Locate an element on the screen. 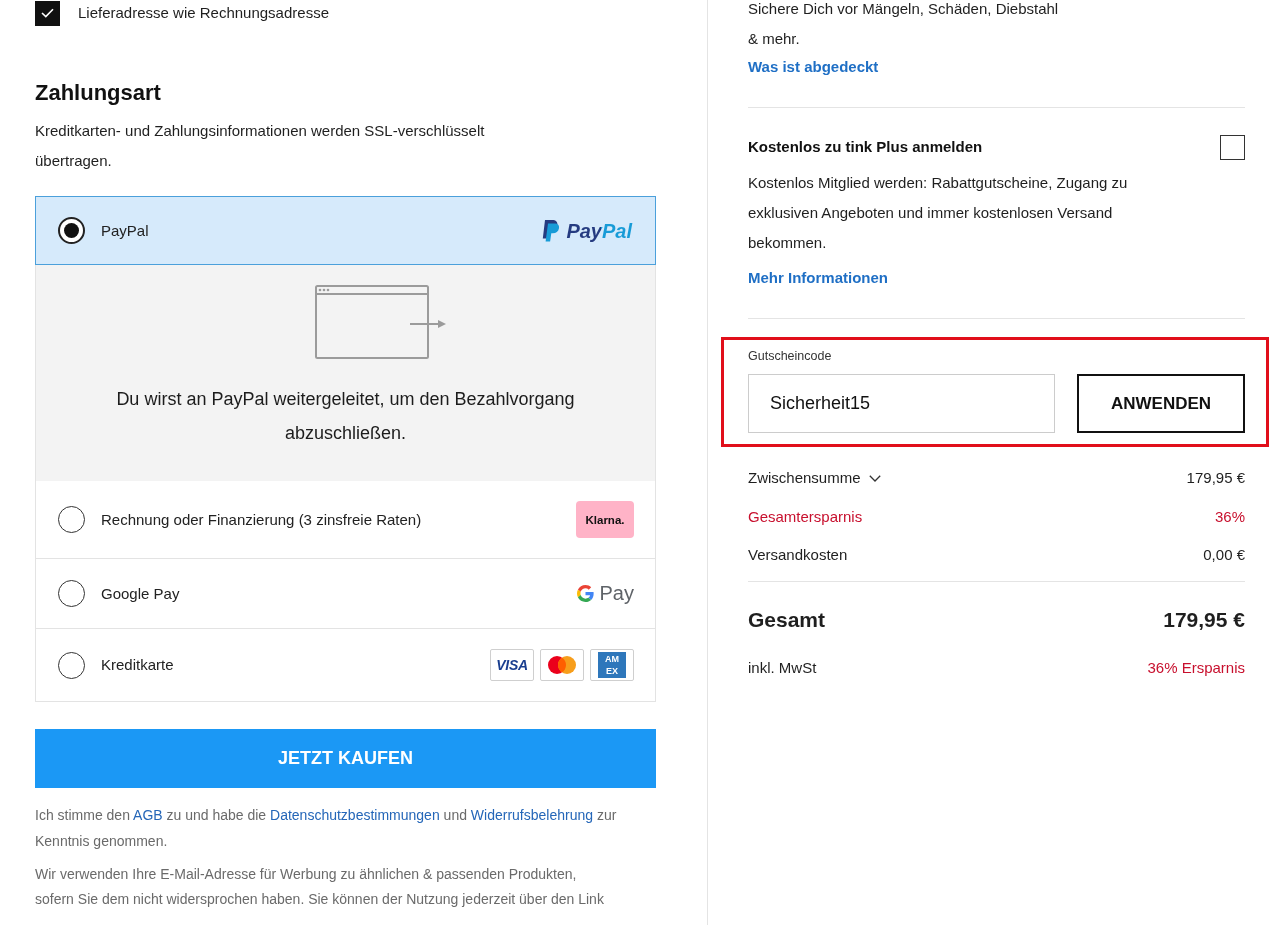 This screenshot has height=925, width=1280. inline-link: Datenschutzbestimmungen is located at coordinates (355, 815).